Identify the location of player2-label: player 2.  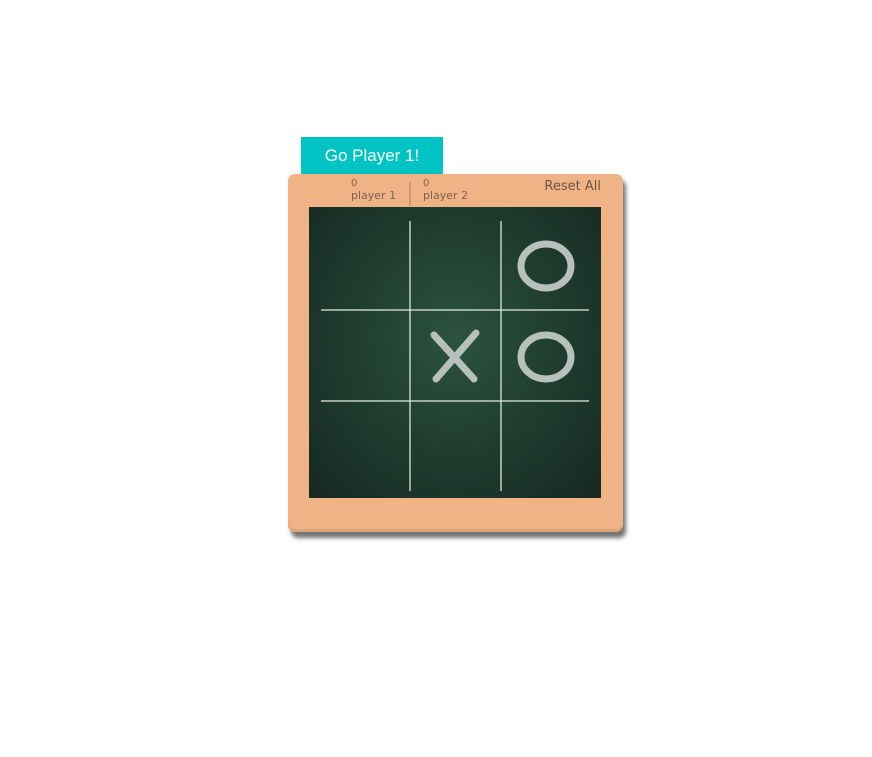
(446, 195).